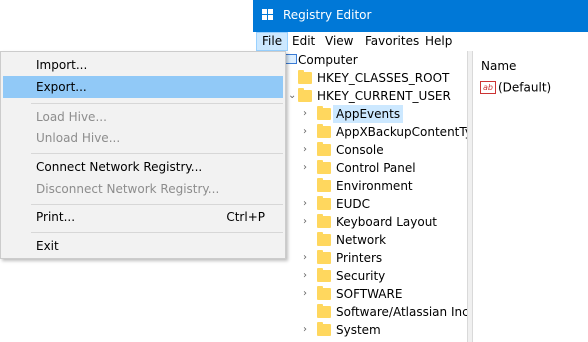 The height and width of the screenshot is (342, 588). I want to click on tree-item-software: › SOFTWARE, so click(360, 294).